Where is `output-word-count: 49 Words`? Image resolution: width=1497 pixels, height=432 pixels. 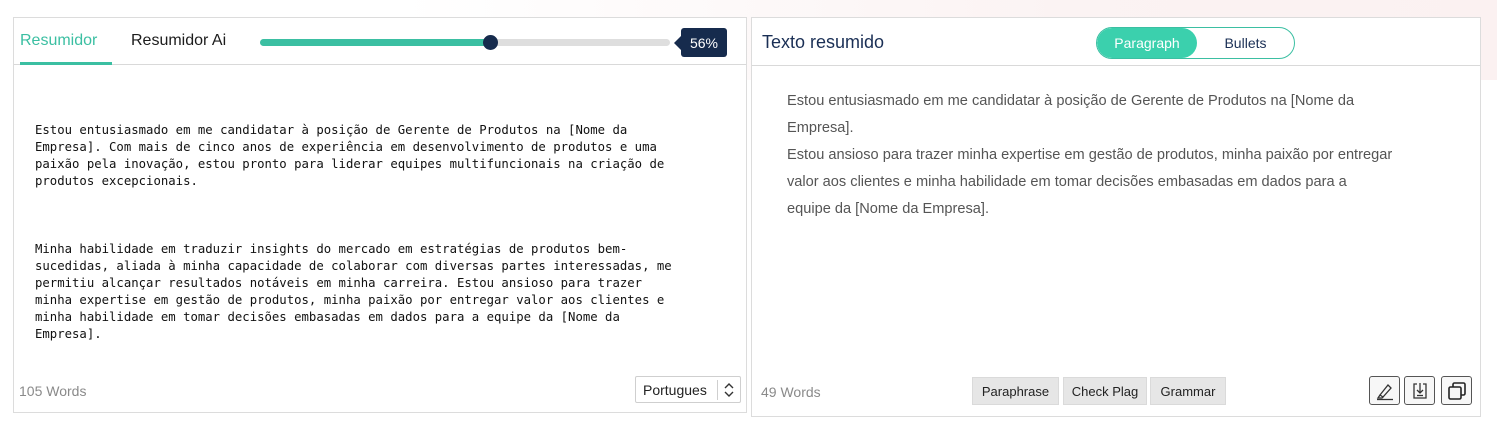
output-word-count: 49 Words is located at coordinates (791, 392).